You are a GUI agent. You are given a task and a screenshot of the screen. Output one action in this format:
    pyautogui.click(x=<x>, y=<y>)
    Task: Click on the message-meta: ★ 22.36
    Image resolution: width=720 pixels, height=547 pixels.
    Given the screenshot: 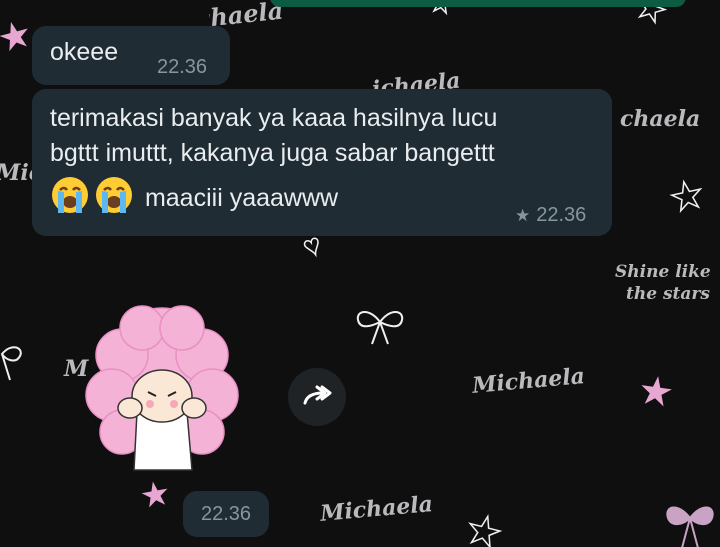 What is the action you would take?
    pyautogui.click(x=550, y=215)
    